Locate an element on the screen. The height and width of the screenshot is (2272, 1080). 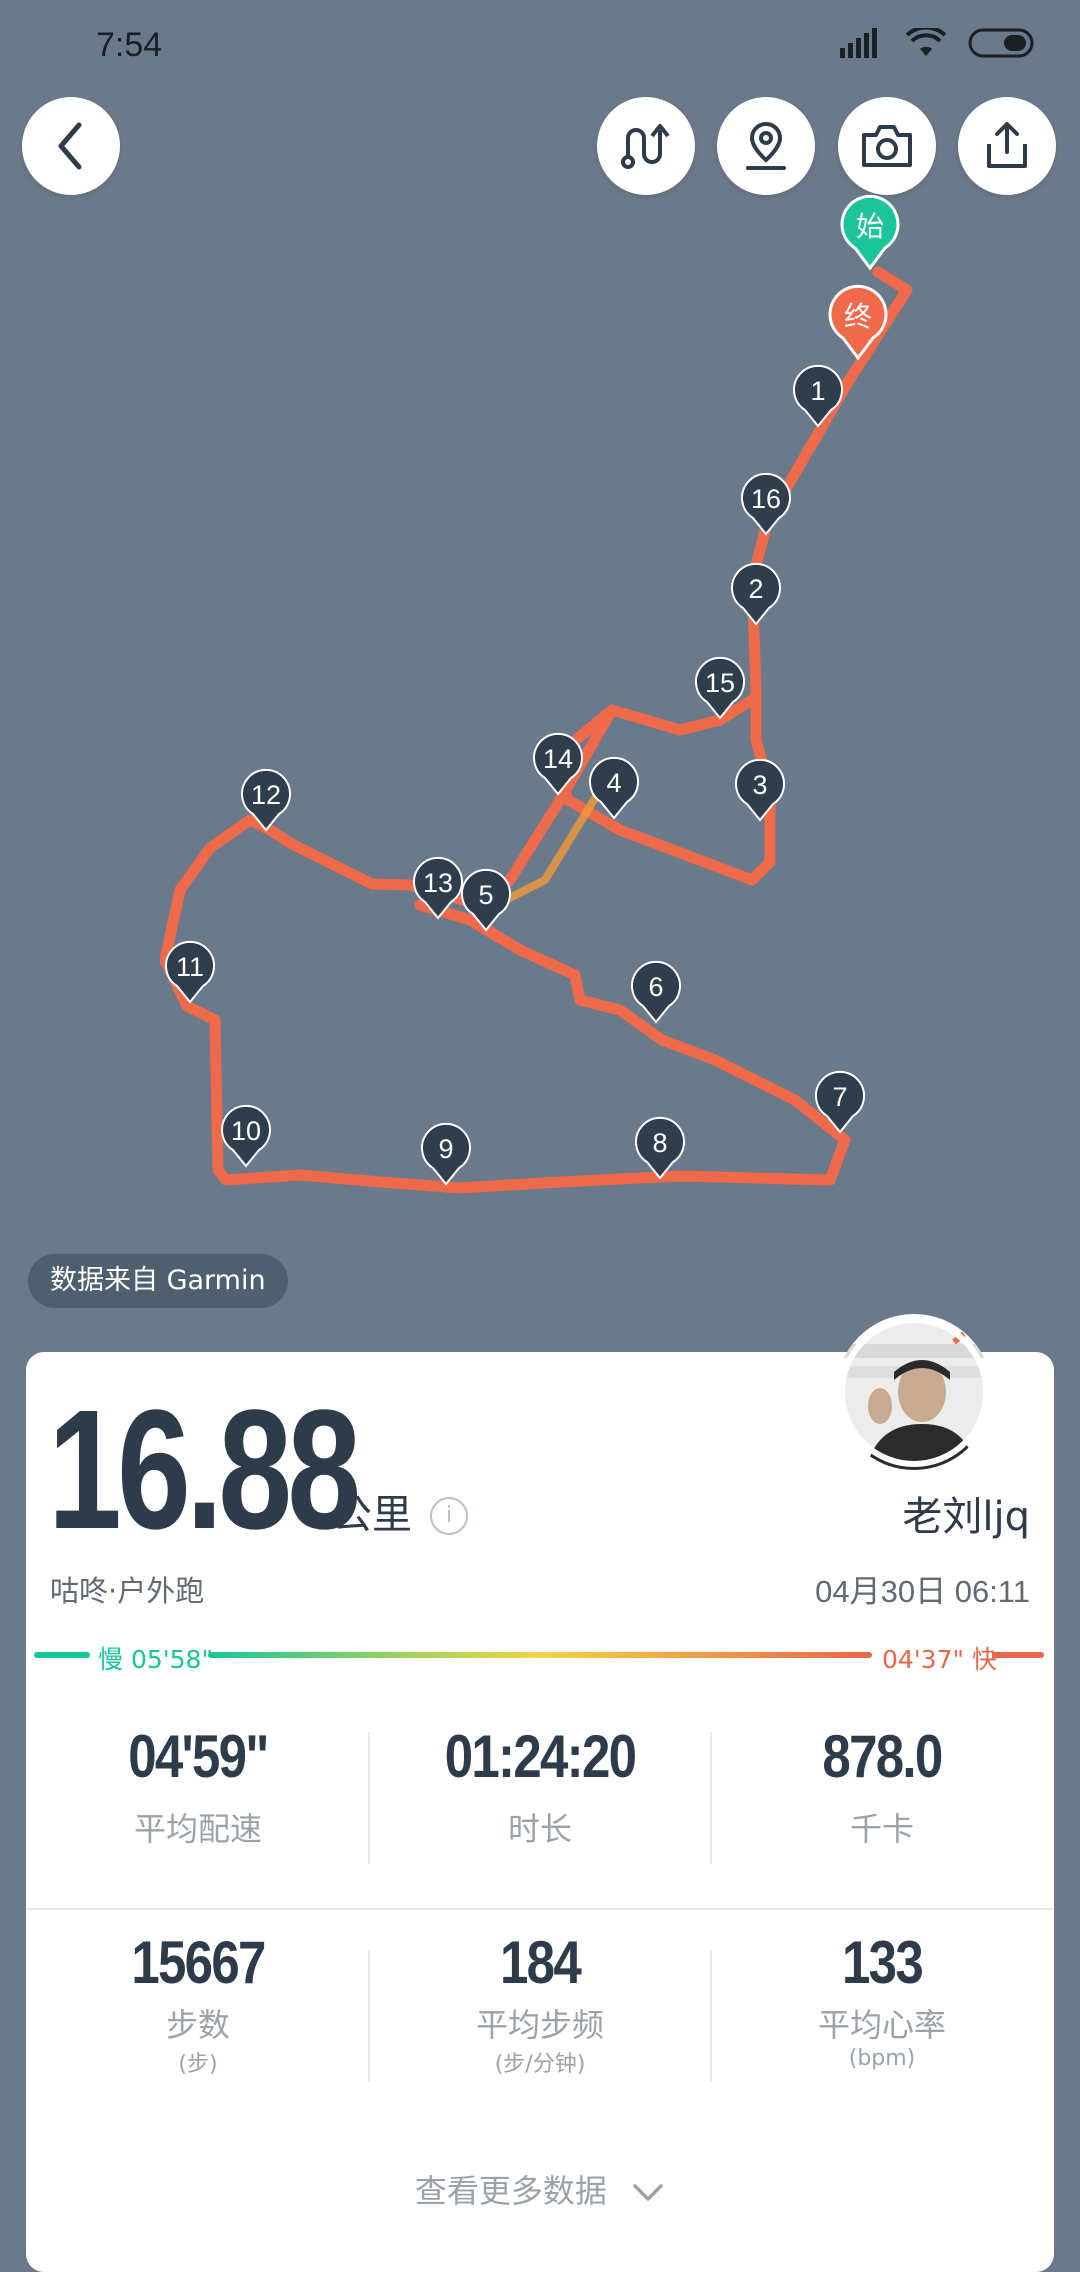
pace-bar-right is located at coordinates (1018, 1655).